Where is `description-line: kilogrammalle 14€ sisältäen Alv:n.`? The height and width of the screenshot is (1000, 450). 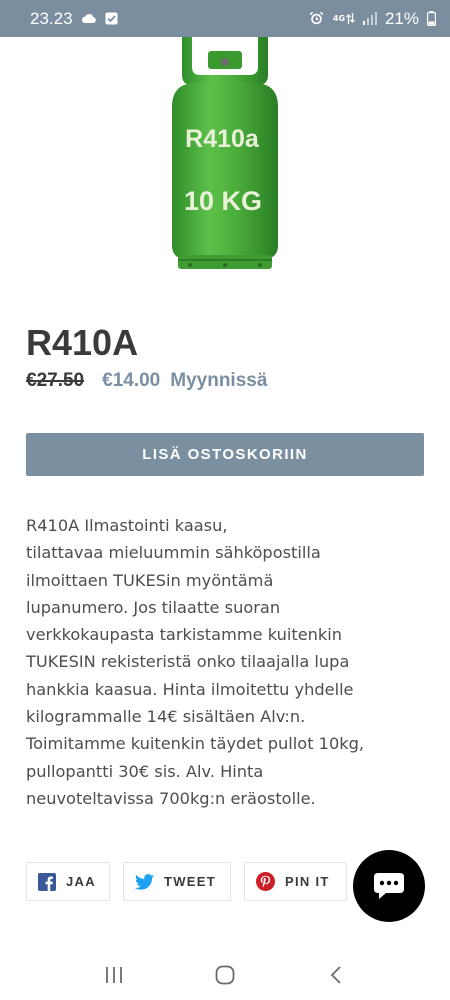 description-line: kilogrammalle 14€ sisältäen Alv:n. is located at coordinates (166, 717).